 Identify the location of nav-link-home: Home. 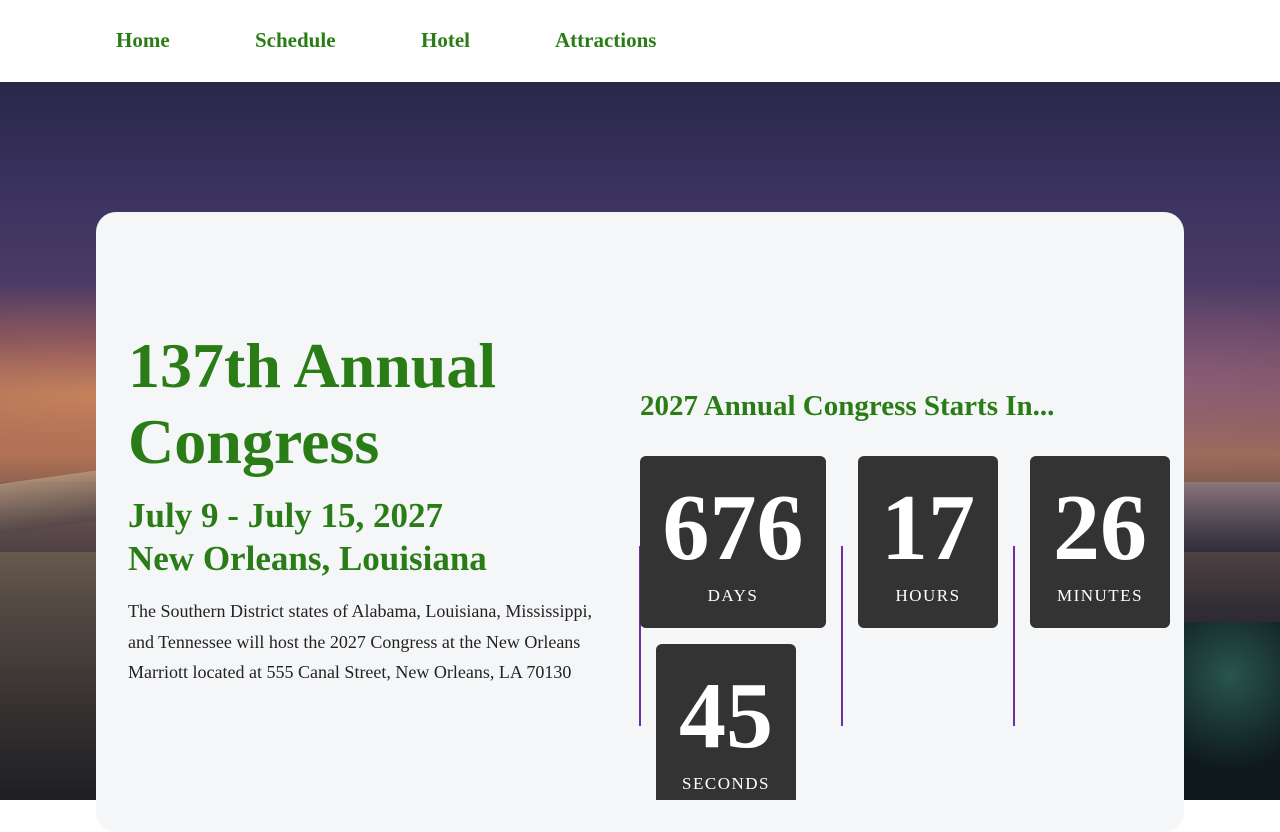
(143, 40).